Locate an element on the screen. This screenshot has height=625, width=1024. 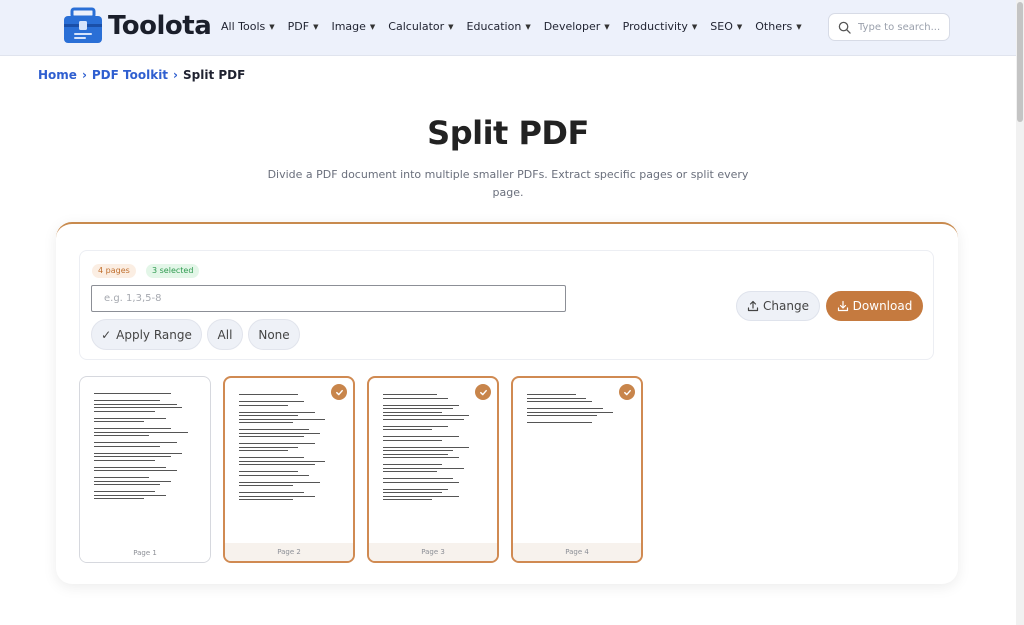
page-label: Page 3 is located at coordinates (433, 552).